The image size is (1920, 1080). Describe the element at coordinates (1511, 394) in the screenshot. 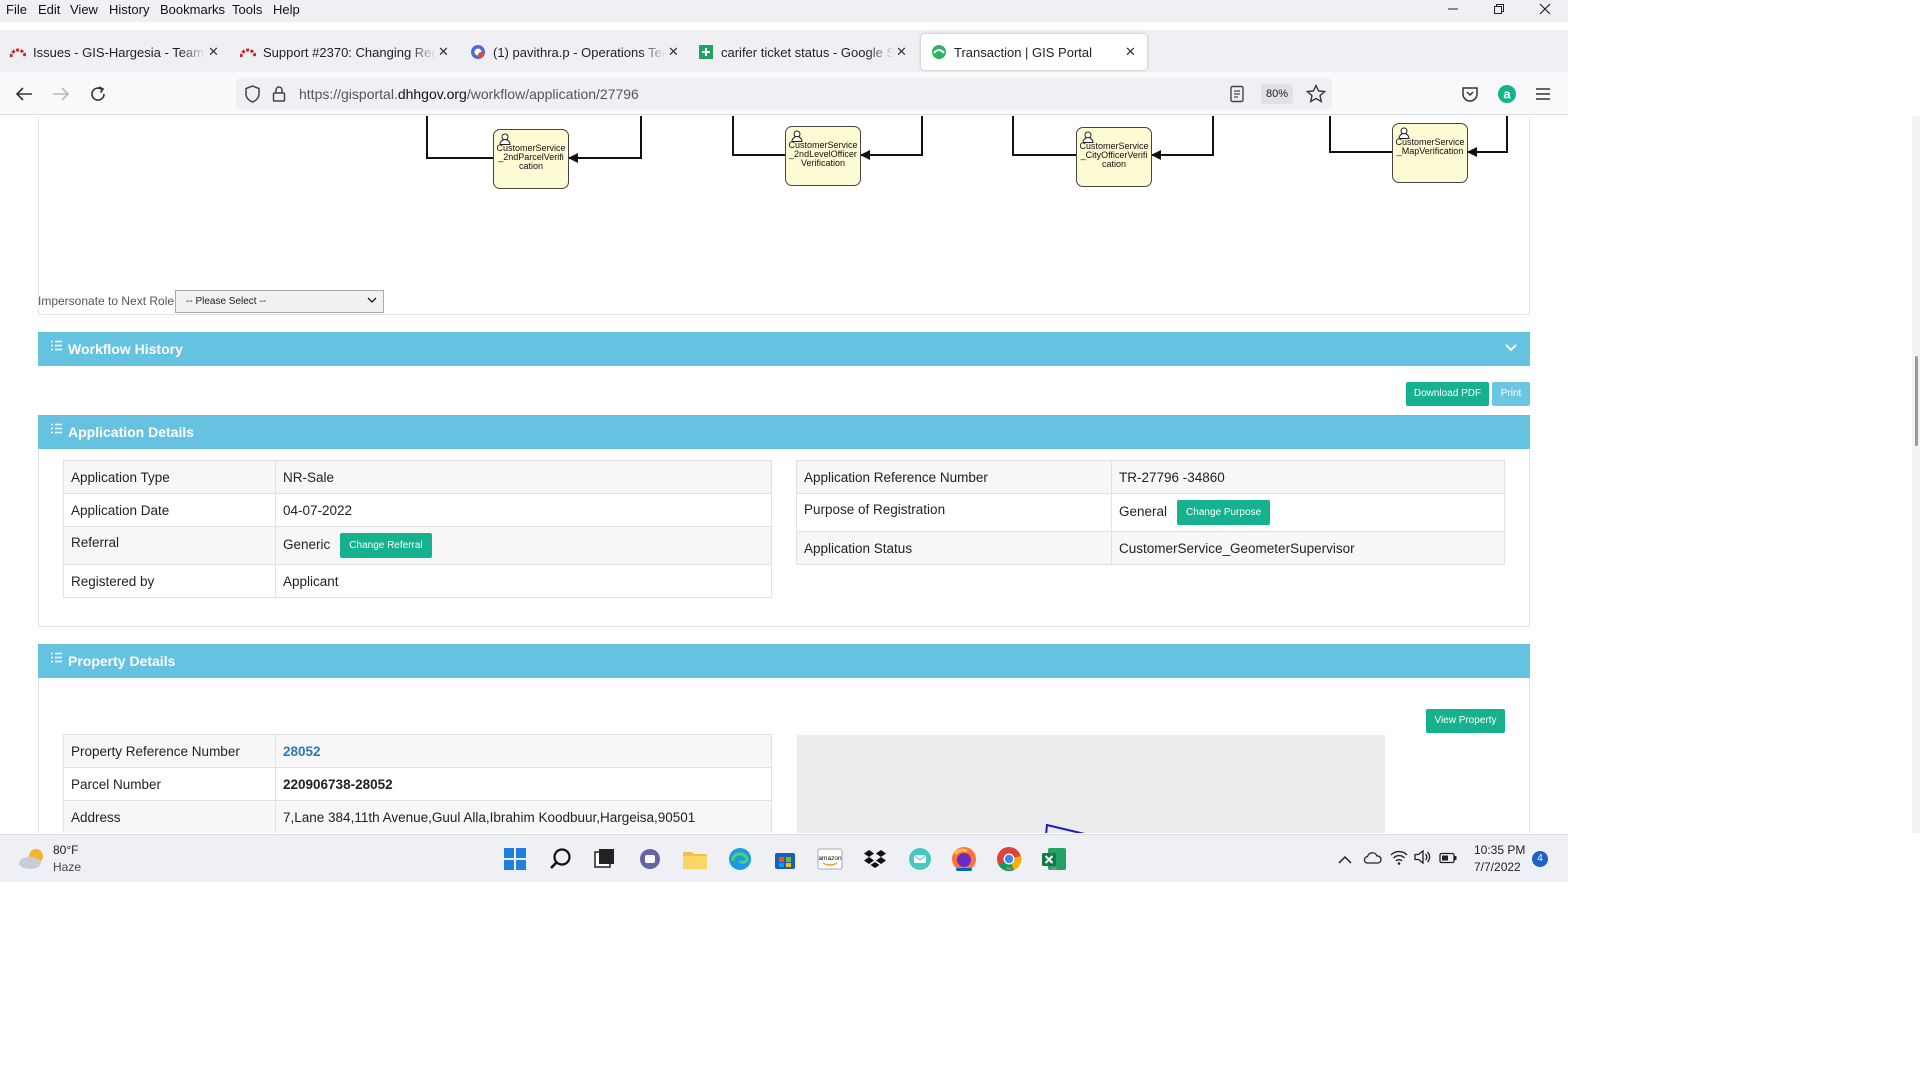

I see `print-button: Print` at that location.